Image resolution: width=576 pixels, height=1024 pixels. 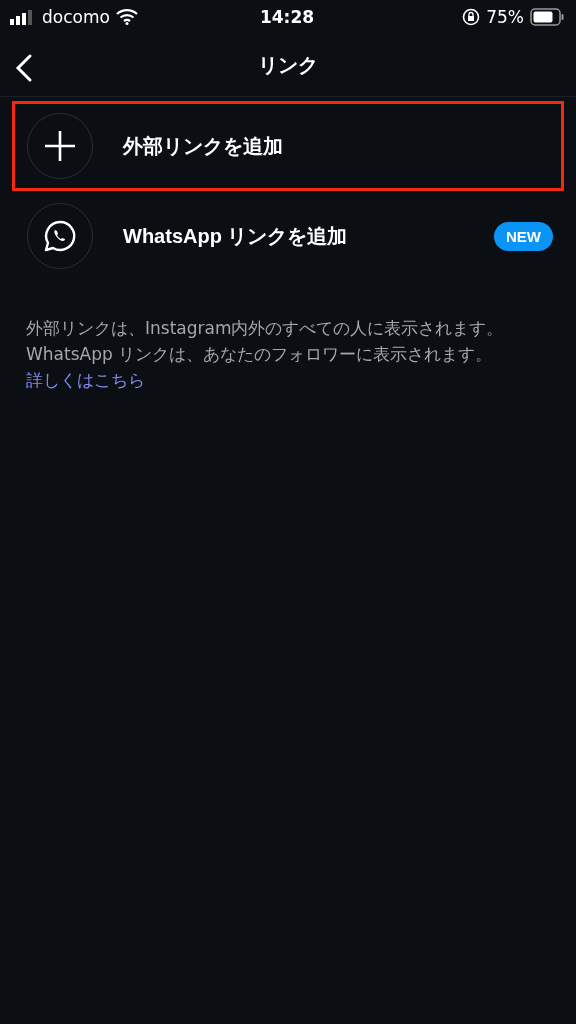 What do you see at coordinates (288, 146) in the screenshot?
I see `link-option: 外部リンクを追加` at bounding box center [288, 146].